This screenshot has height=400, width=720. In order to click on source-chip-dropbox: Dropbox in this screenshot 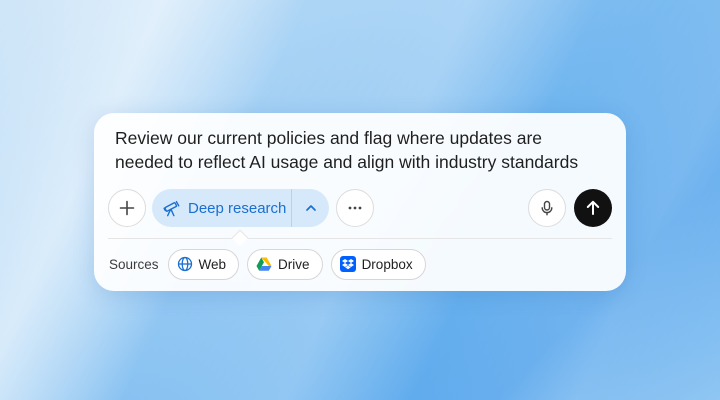, I will do `click(378, 264)`.